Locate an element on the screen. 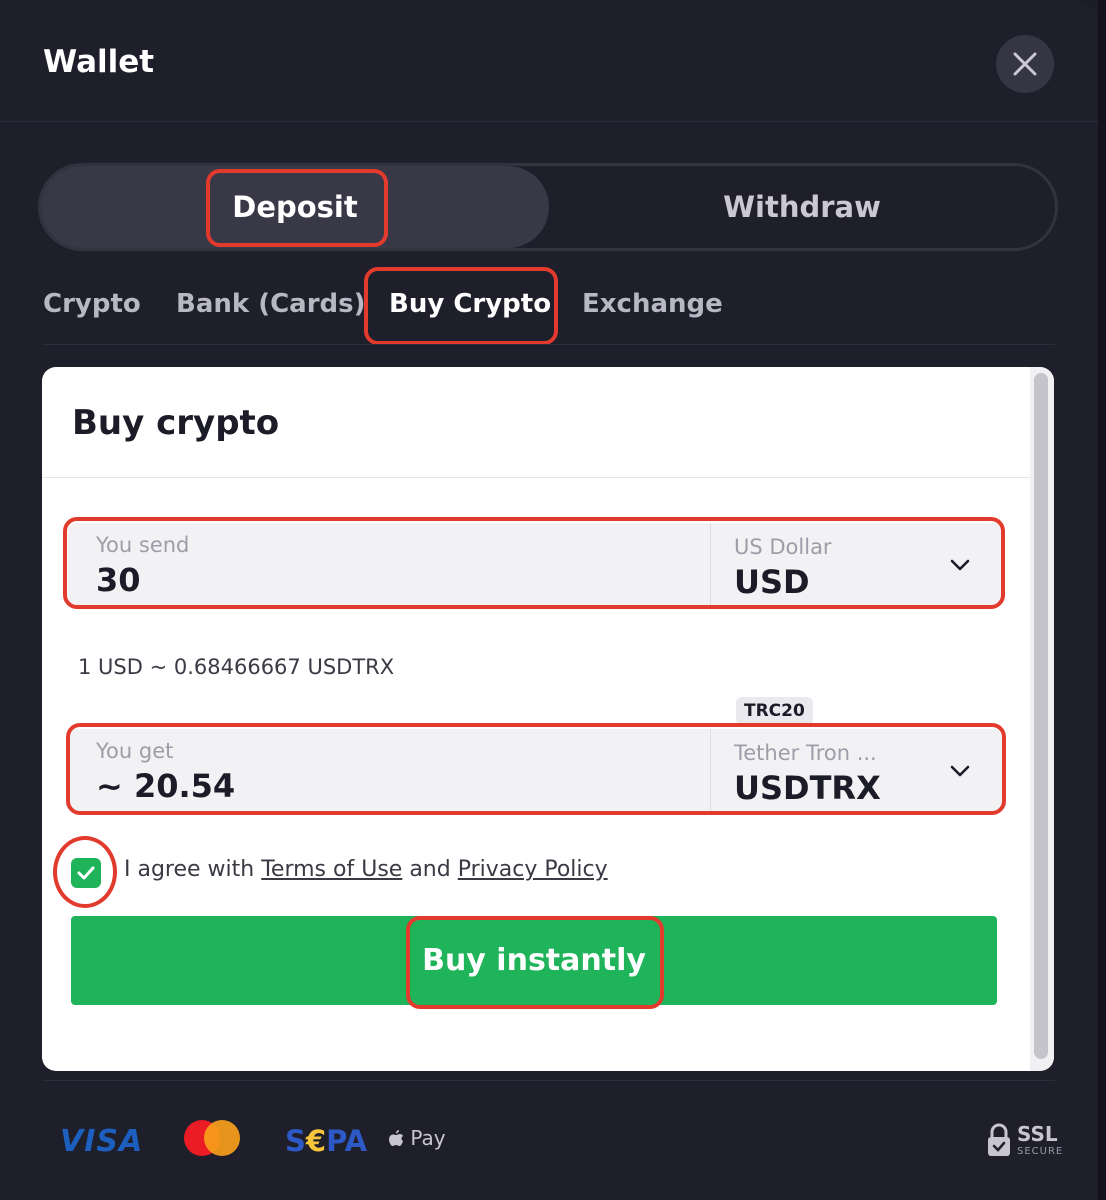  sepa-euro: € is located at coordinates (316, 1141).